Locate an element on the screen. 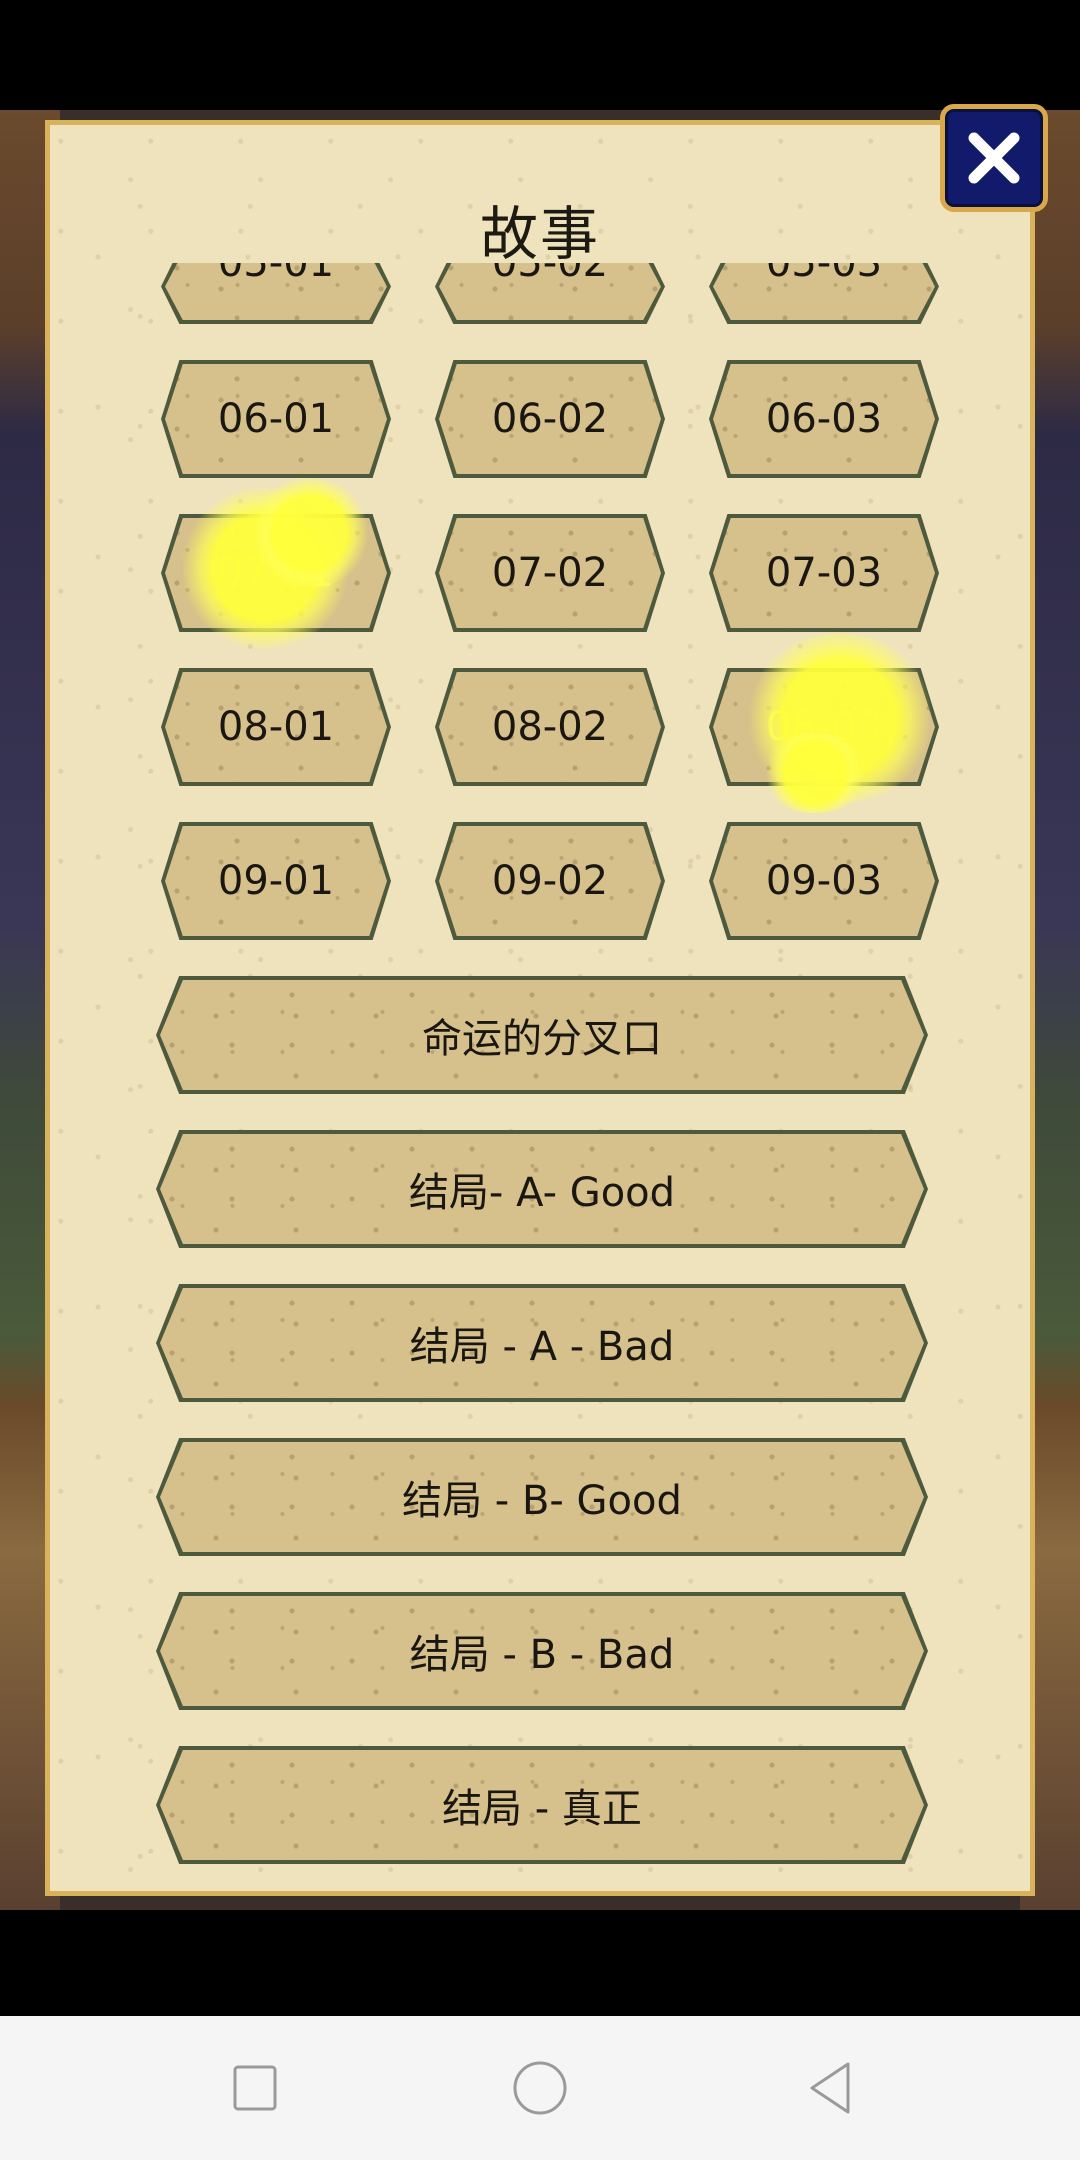 The image size is (1080, 2160). system-navigation-bar is located at coordinates (540, 2088).